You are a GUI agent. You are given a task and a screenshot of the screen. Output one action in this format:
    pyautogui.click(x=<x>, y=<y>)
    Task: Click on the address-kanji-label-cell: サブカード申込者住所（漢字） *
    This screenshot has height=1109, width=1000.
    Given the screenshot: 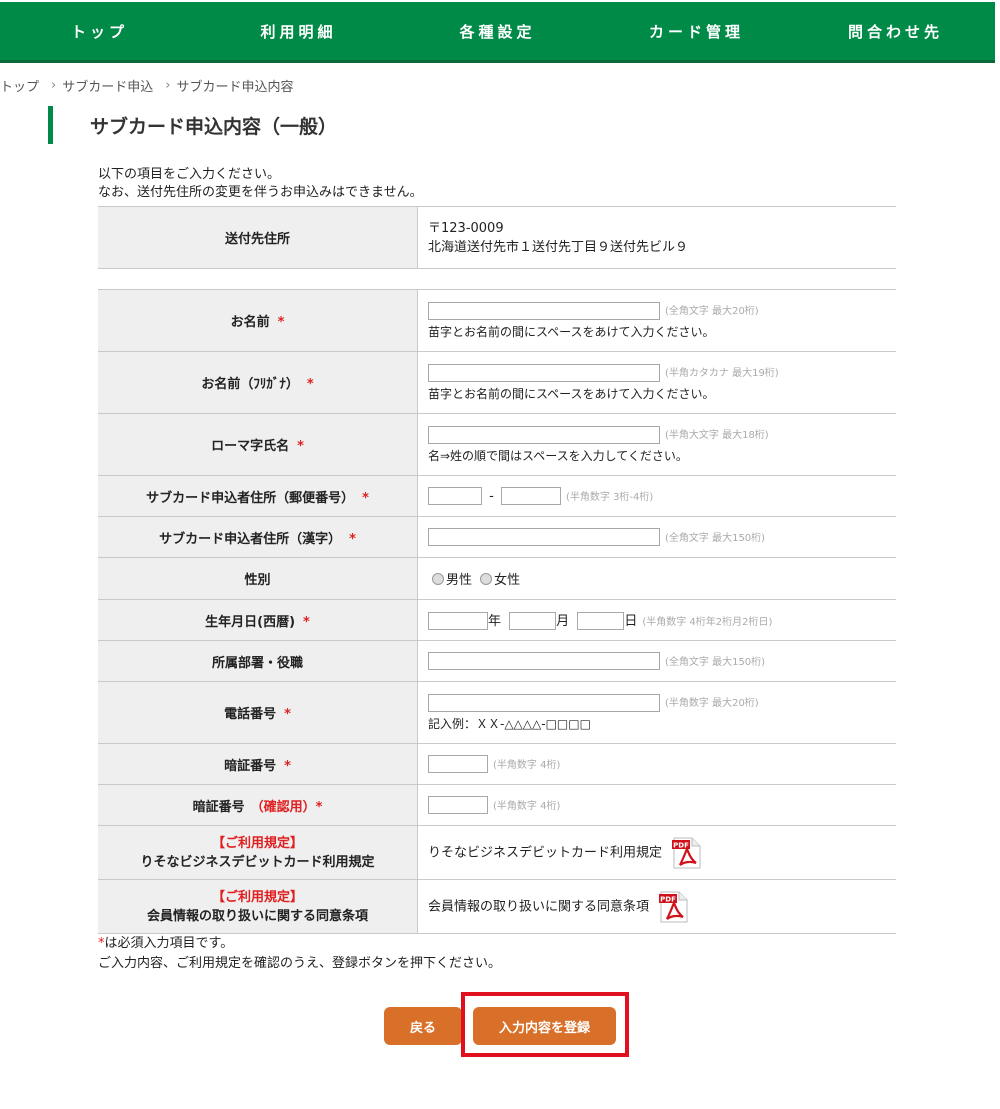 What is the action you would take?
    pyautogui.click(x=258, y=537)
    